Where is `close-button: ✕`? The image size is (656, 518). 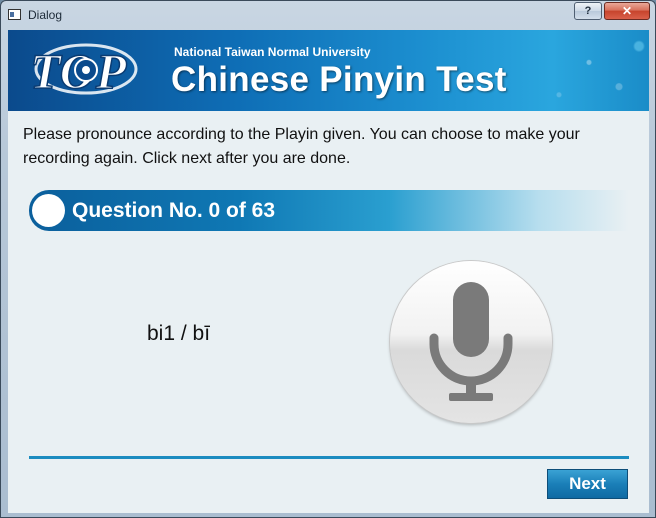 close-button: ✕ is located at coordinates (627, 11).